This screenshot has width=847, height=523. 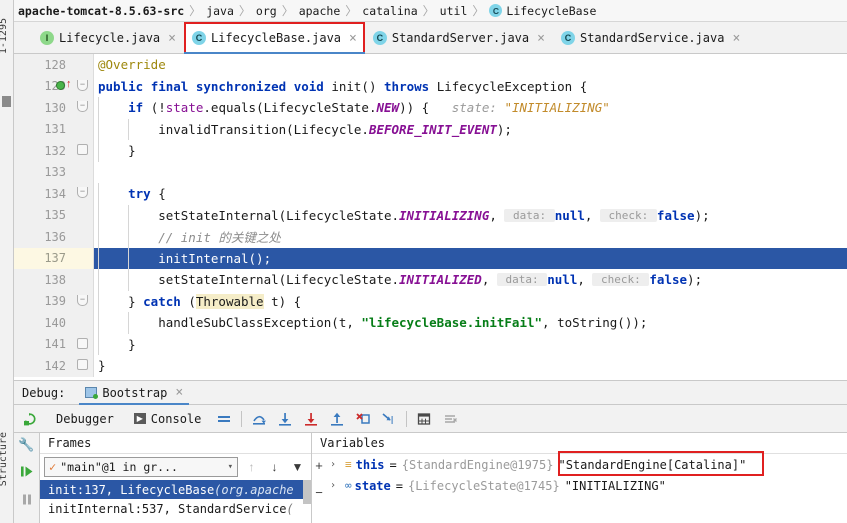 I want to click on breadcrumb-item-apache: apache, so click(x=320, y=11).